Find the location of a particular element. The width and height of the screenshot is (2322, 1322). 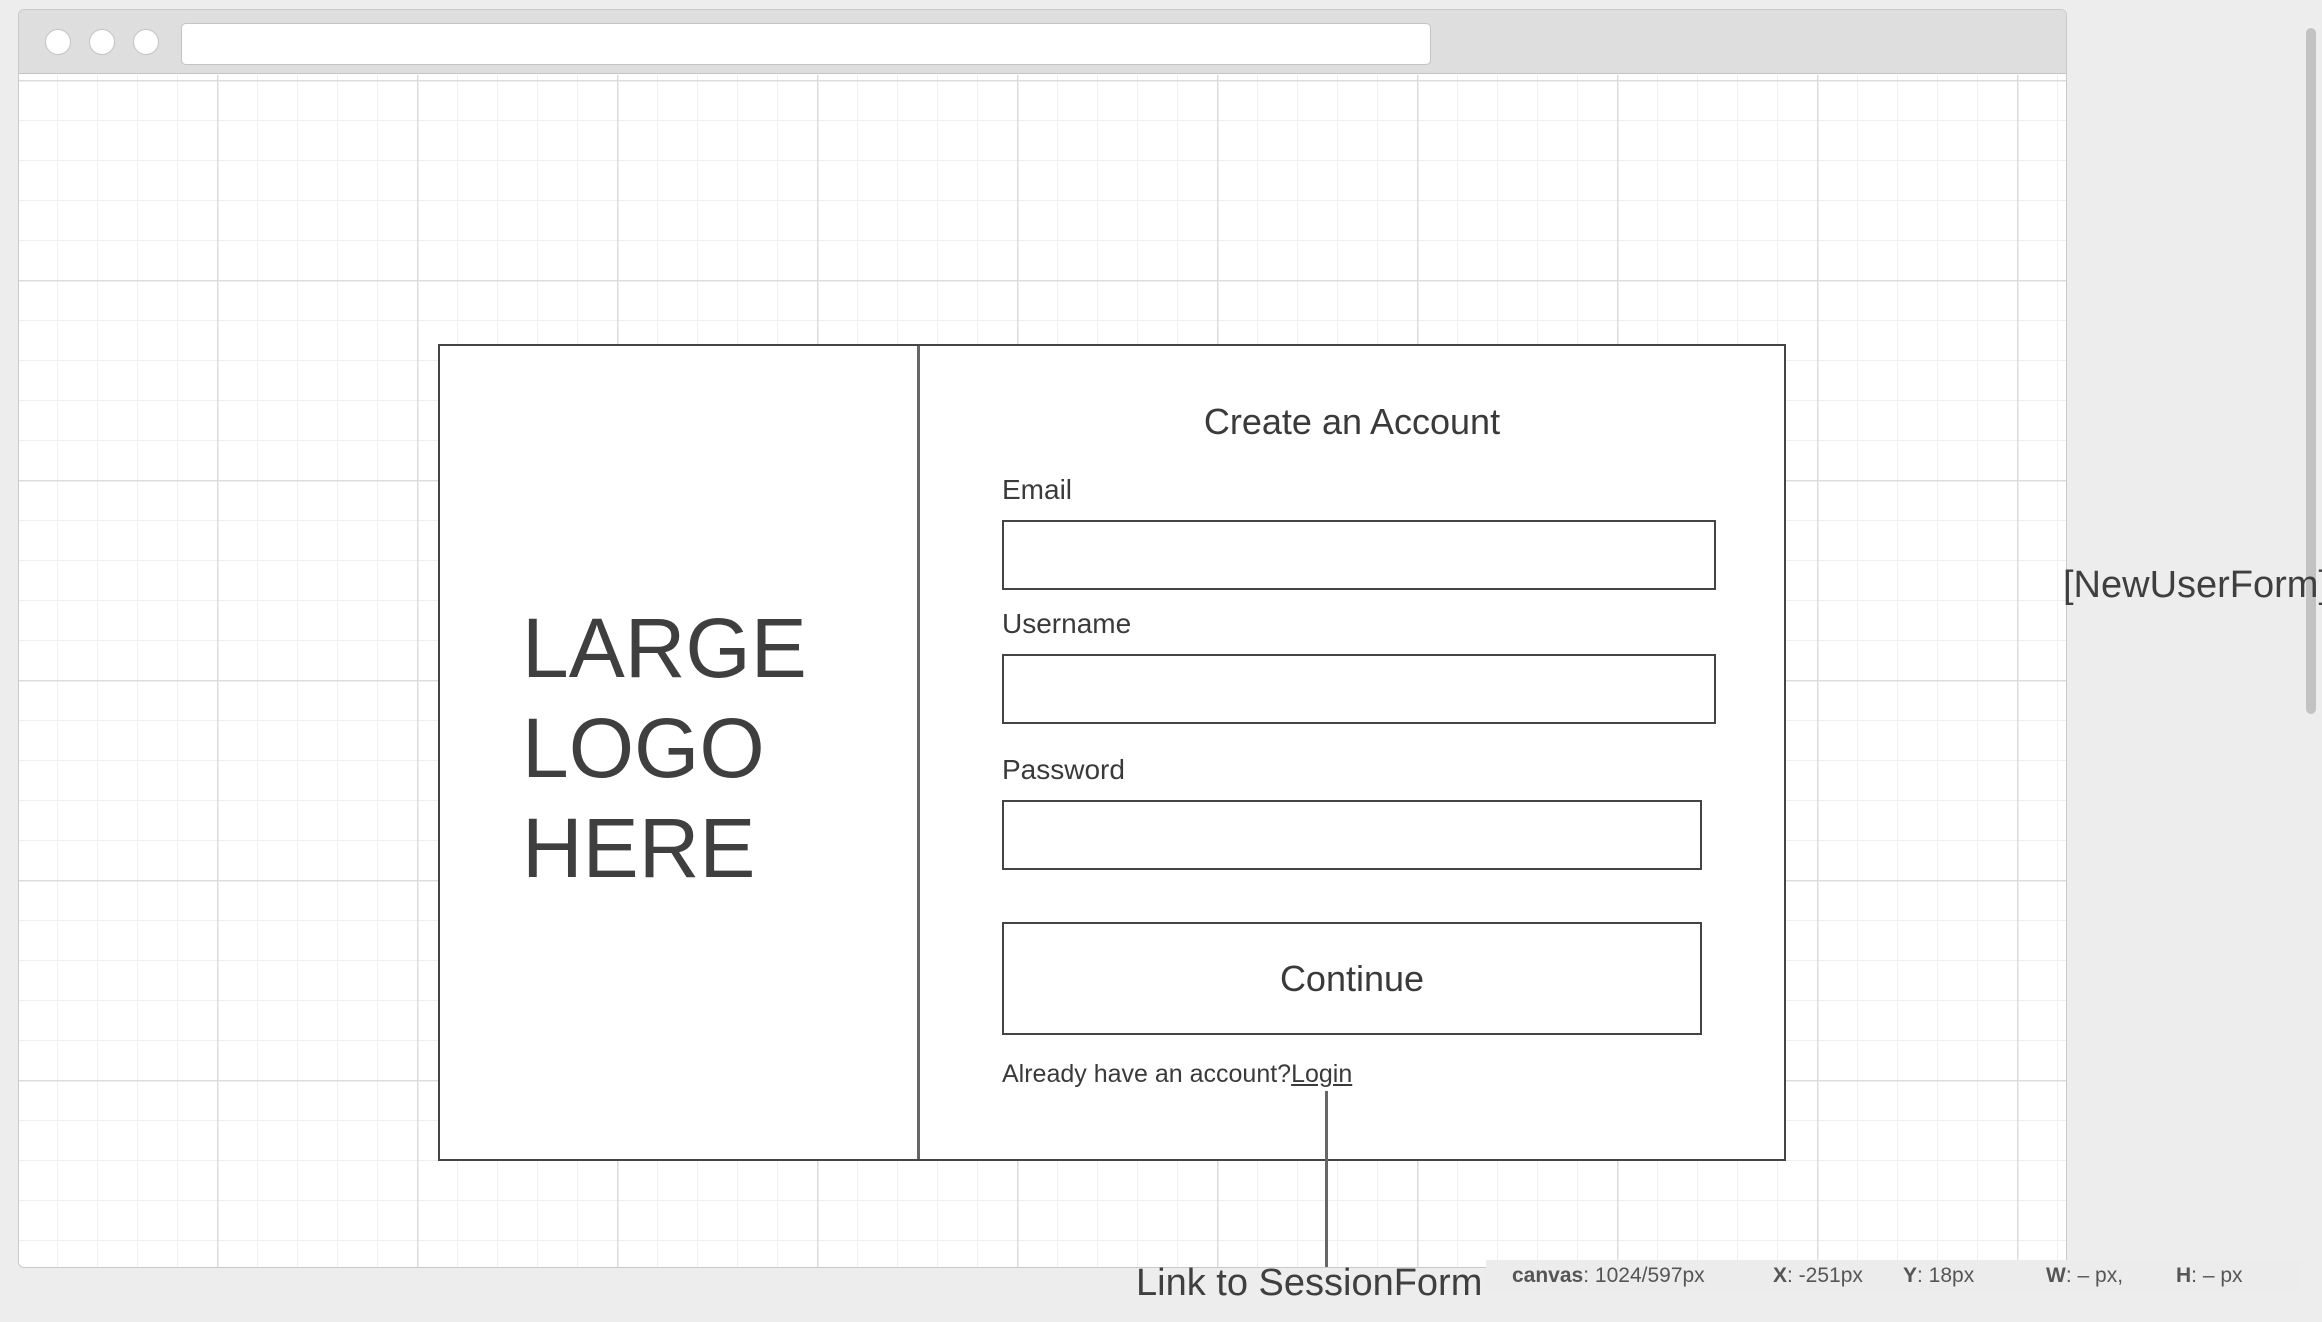

component-name-annotation: [NewUserForm] is located at coordinates (2192, 585).